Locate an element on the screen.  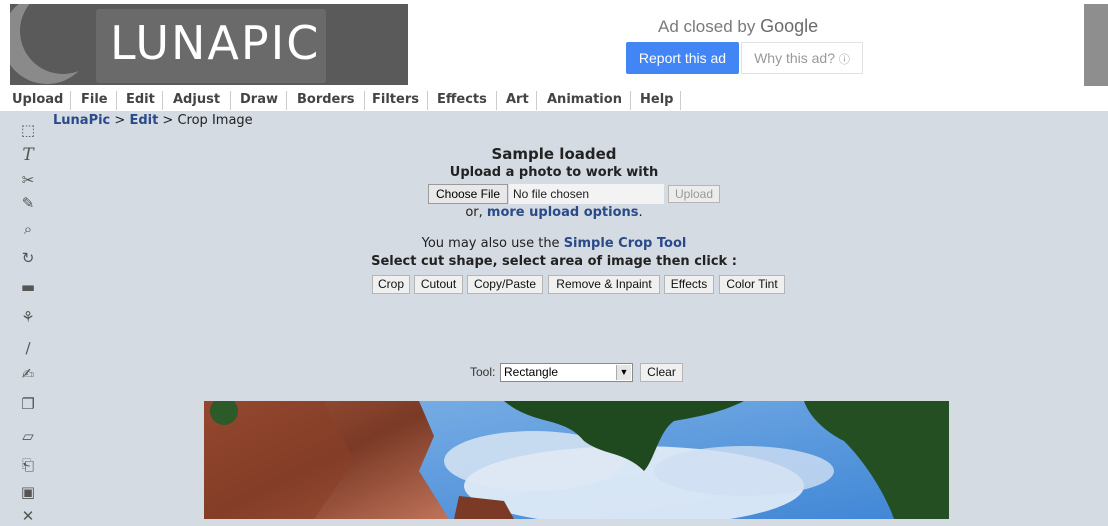
why-this-ad-button: Why this ad? ⓘ is located at coordinates (802, 58).